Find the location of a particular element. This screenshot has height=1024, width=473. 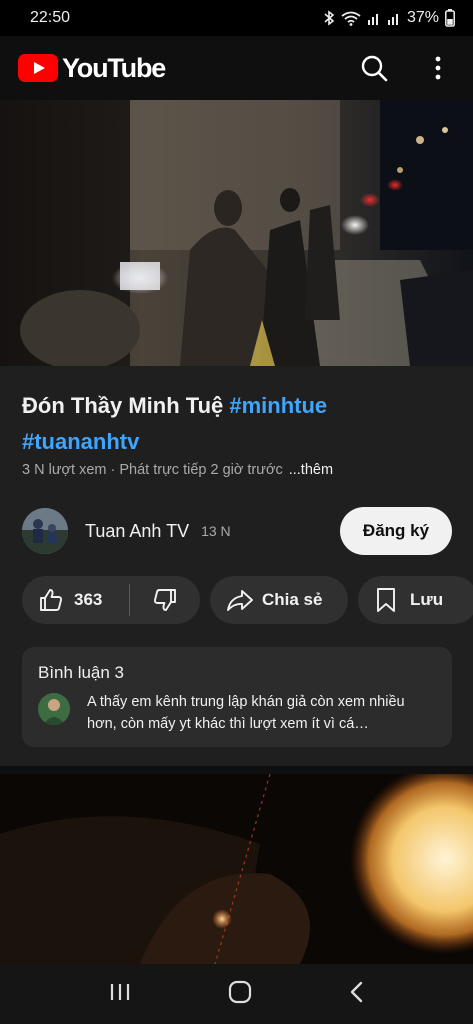

status-time: 22:50 is located at coordinates (50, 17).